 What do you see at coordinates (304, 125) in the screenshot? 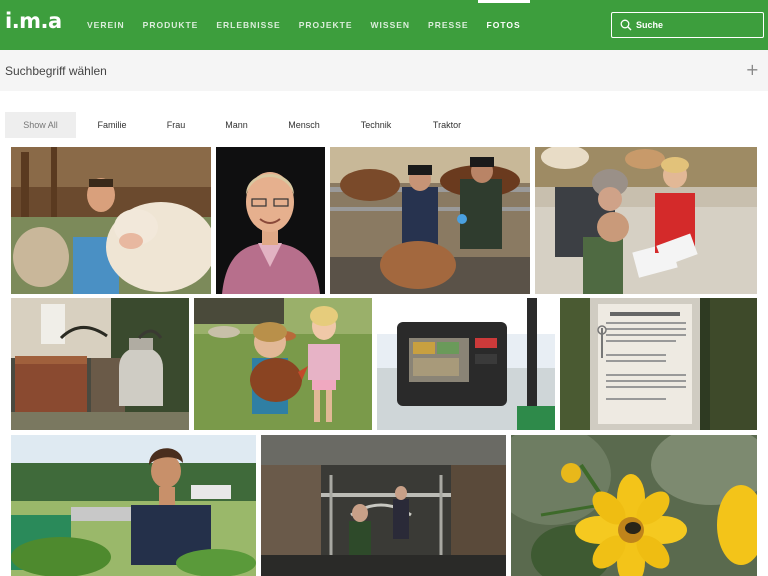
I see `filter-mensch: Mensch` at bounding box center [304, 125].